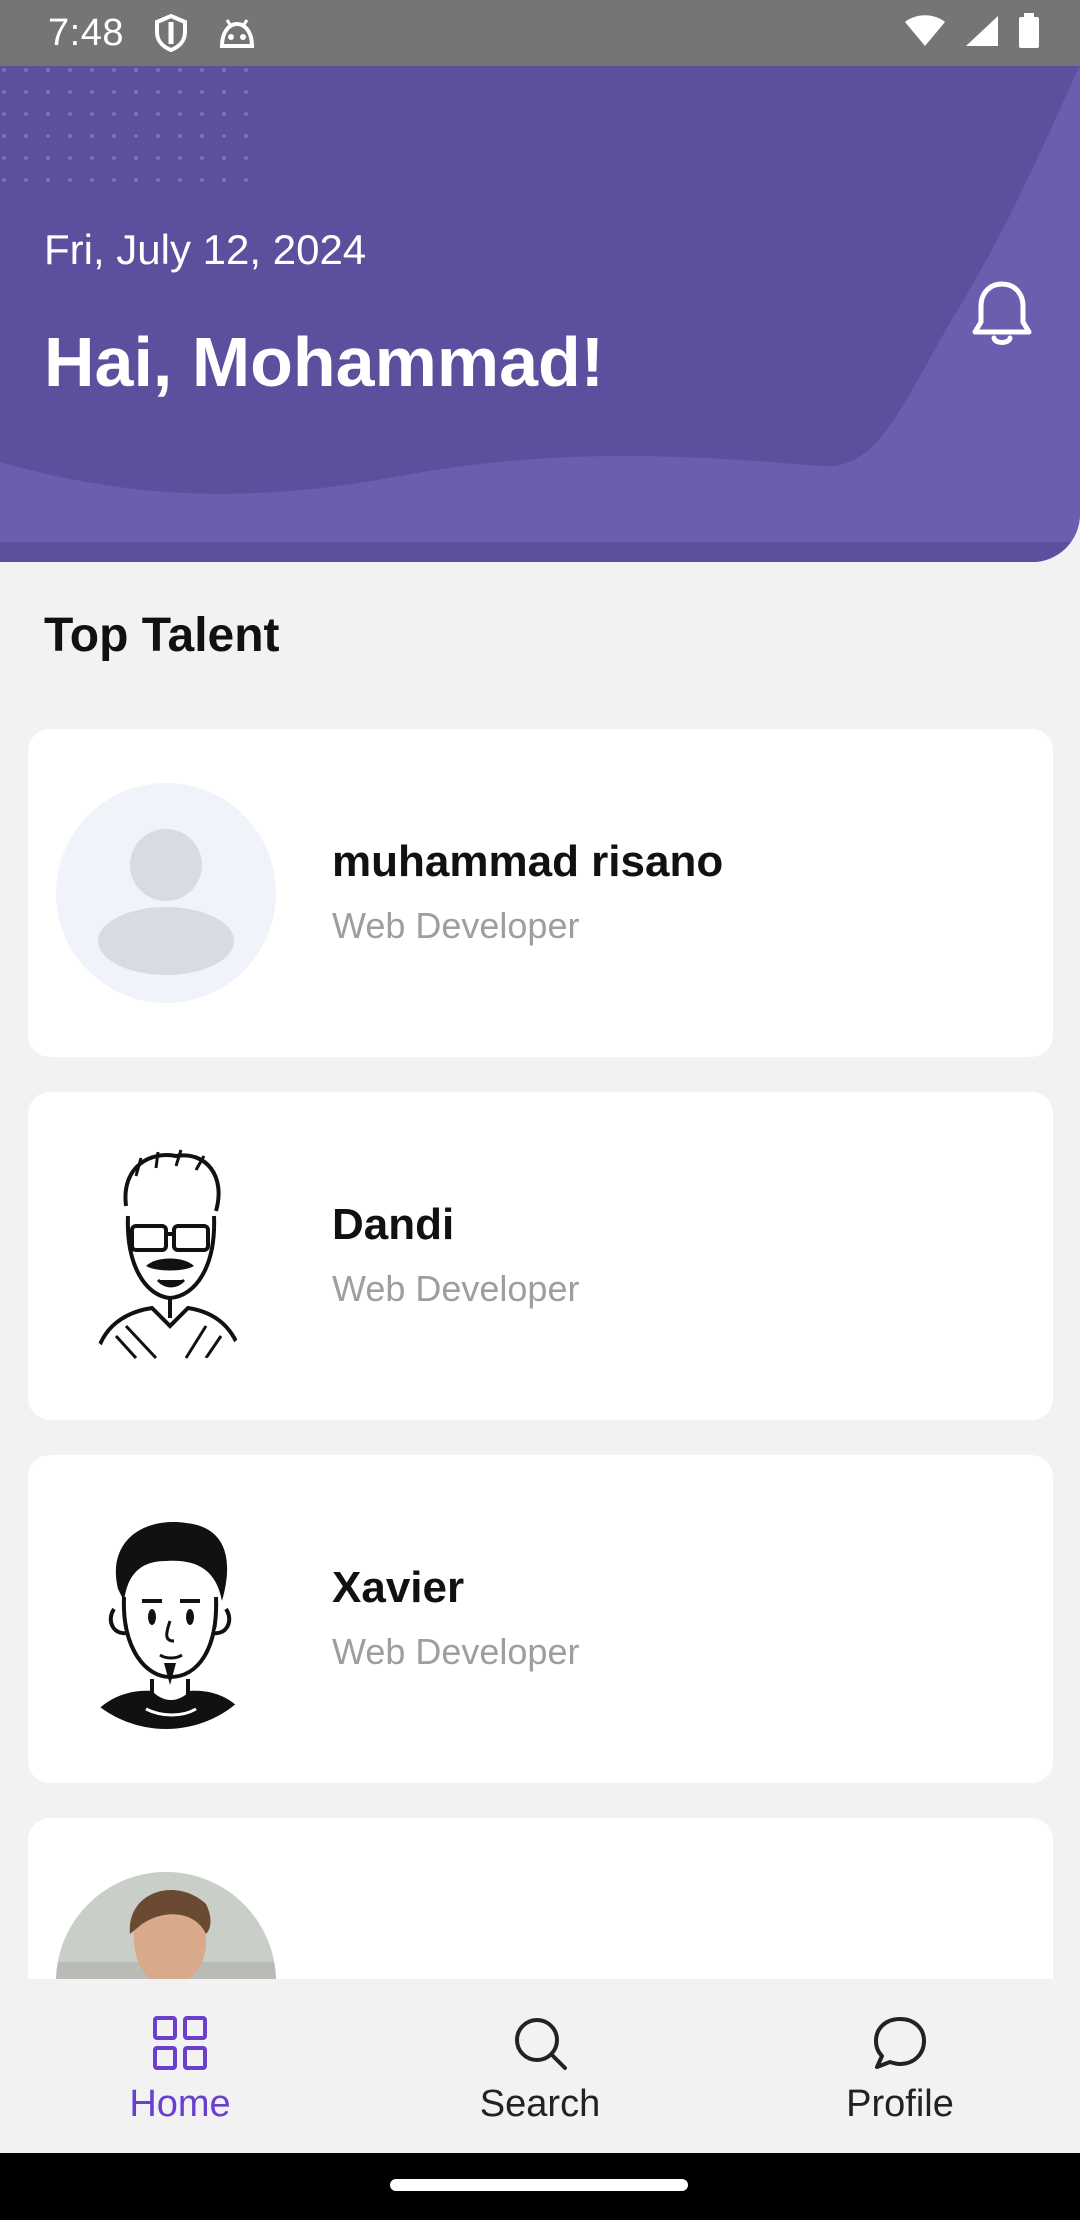 This screenshot has width=1080, height=2220. Describe the element at coordinates (540, 893) in the screenshot. I see `talent-card: muhammad risano Web Developer` at that location.